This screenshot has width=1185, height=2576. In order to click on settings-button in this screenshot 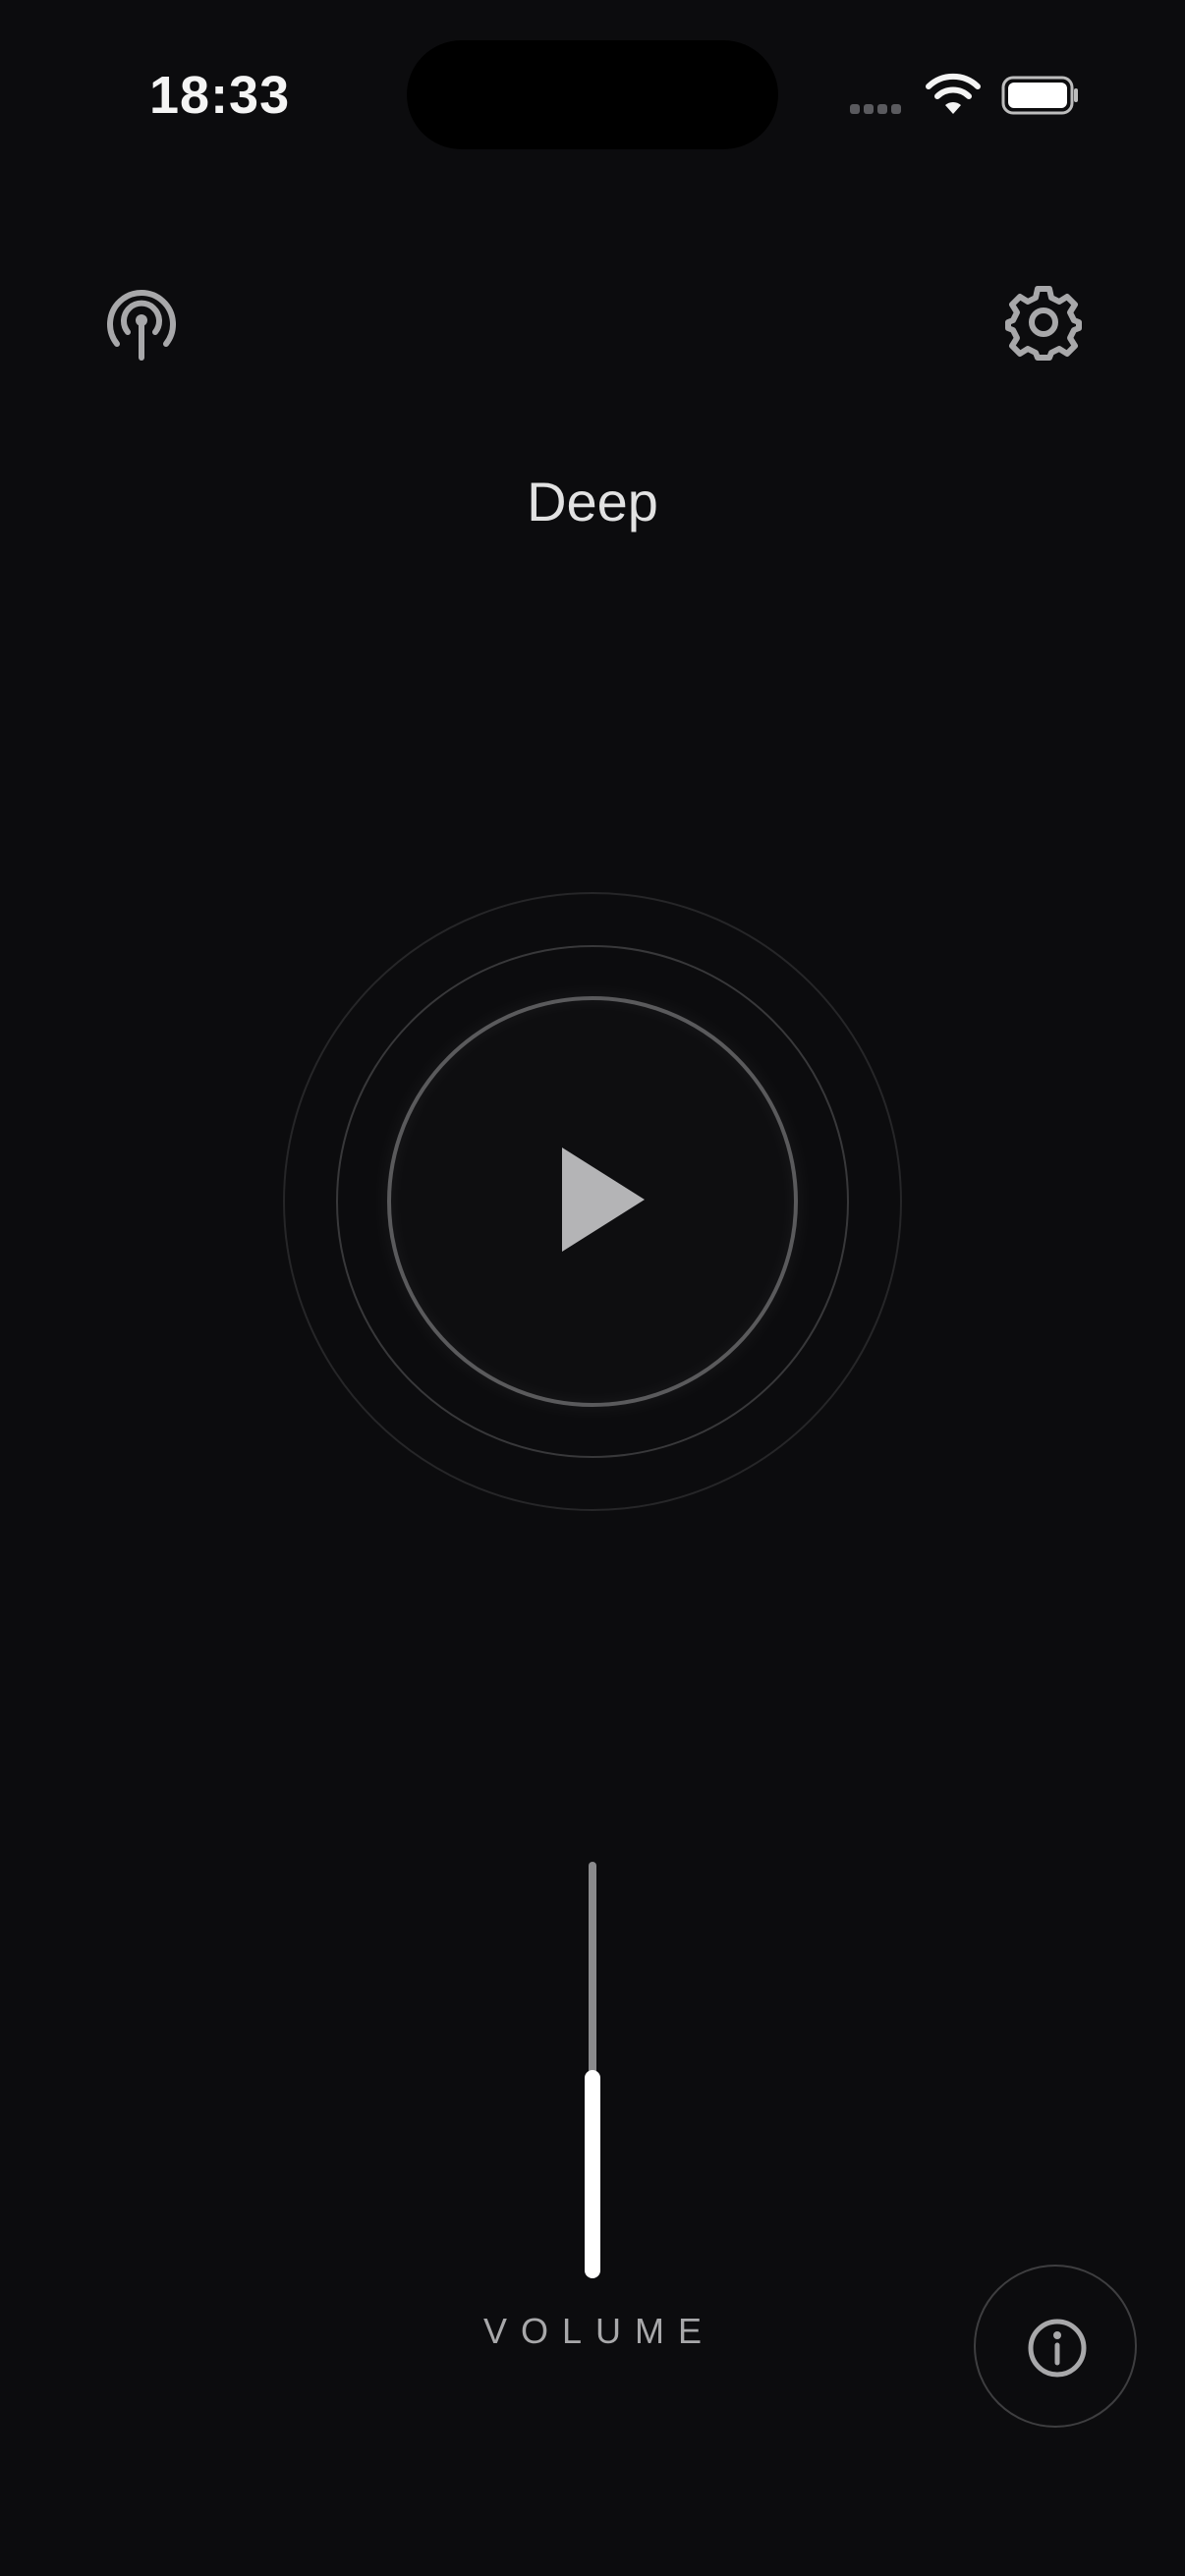, I will do `click(1044, 324)`.